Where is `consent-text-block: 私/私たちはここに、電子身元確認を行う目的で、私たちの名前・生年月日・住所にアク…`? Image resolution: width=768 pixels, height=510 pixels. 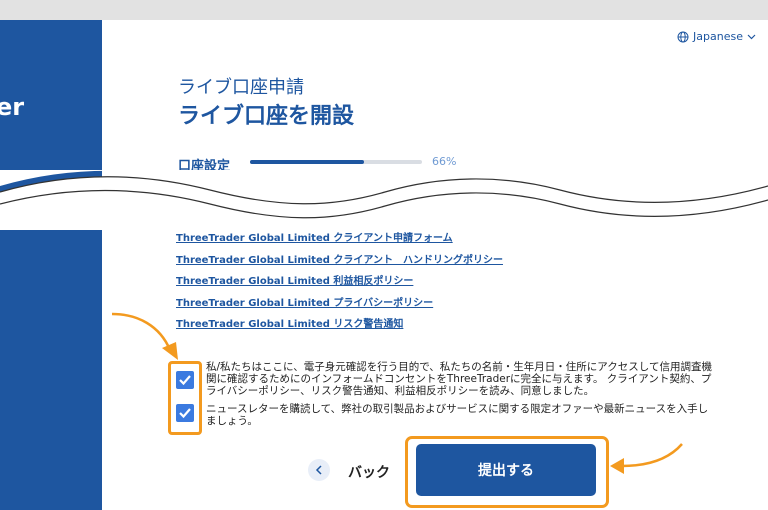
consent-text-block: 私/私たちはここに、電子身元確認を行う目的で、私たちの名前・生年月日・住所にアク… is located at coordinates (461, 394).